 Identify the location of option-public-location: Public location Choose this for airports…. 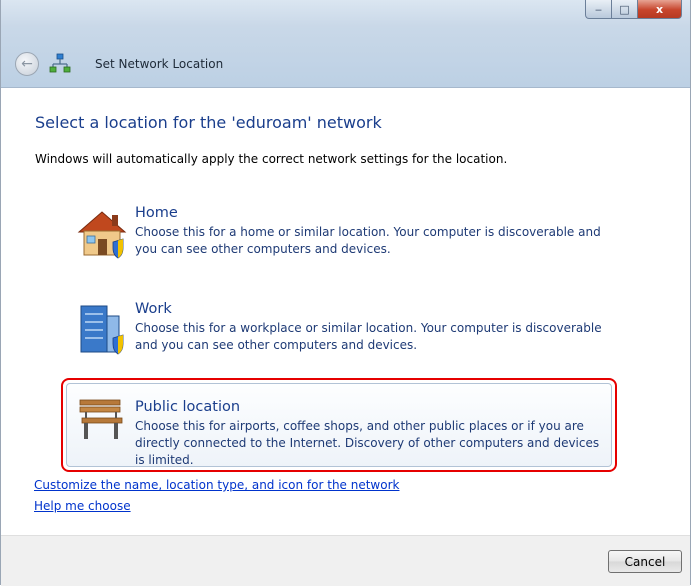
(339, 425).